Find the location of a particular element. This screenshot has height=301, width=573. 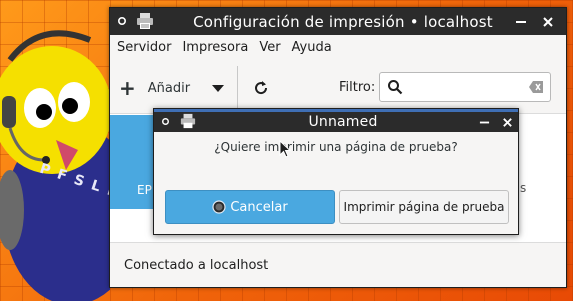

partial-label: s is located at coordinates (523, 188).